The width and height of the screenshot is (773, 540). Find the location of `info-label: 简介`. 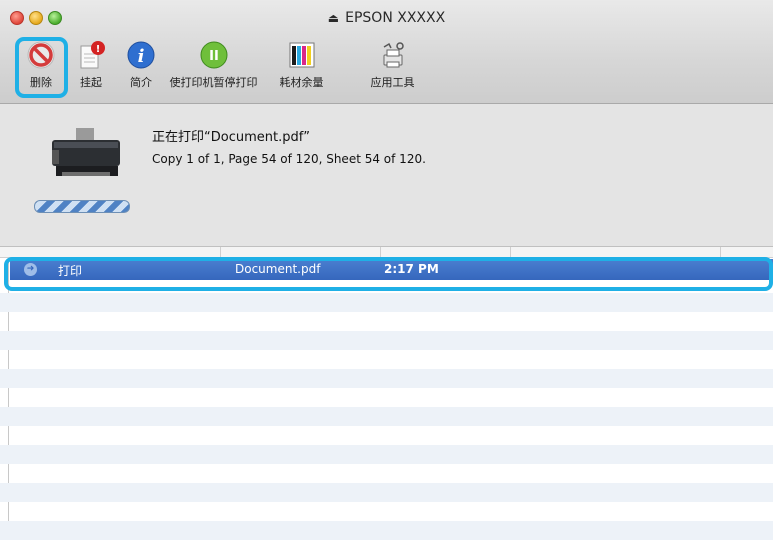

info-label: 简介 is located at coordinates (141, 82).